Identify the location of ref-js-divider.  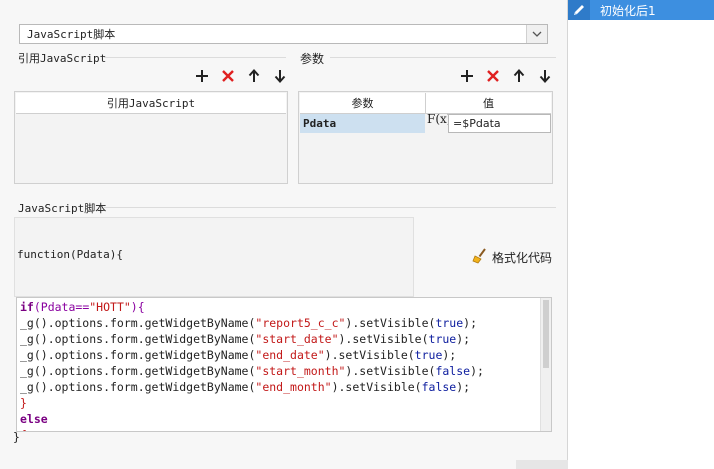
(195, 57).